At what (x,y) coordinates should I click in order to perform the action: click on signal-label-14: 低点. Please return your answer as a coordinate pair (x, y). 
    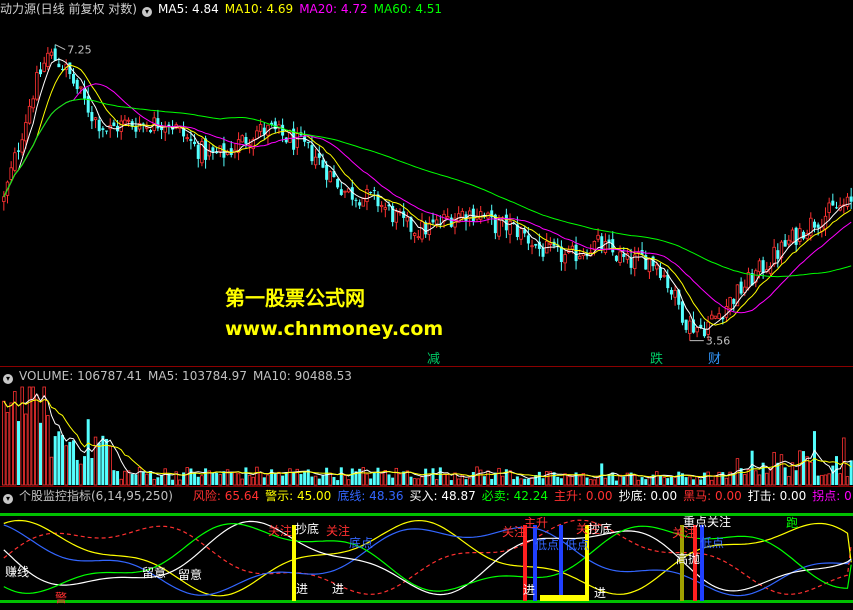
    Looking at the image, I should click on (577, 545).